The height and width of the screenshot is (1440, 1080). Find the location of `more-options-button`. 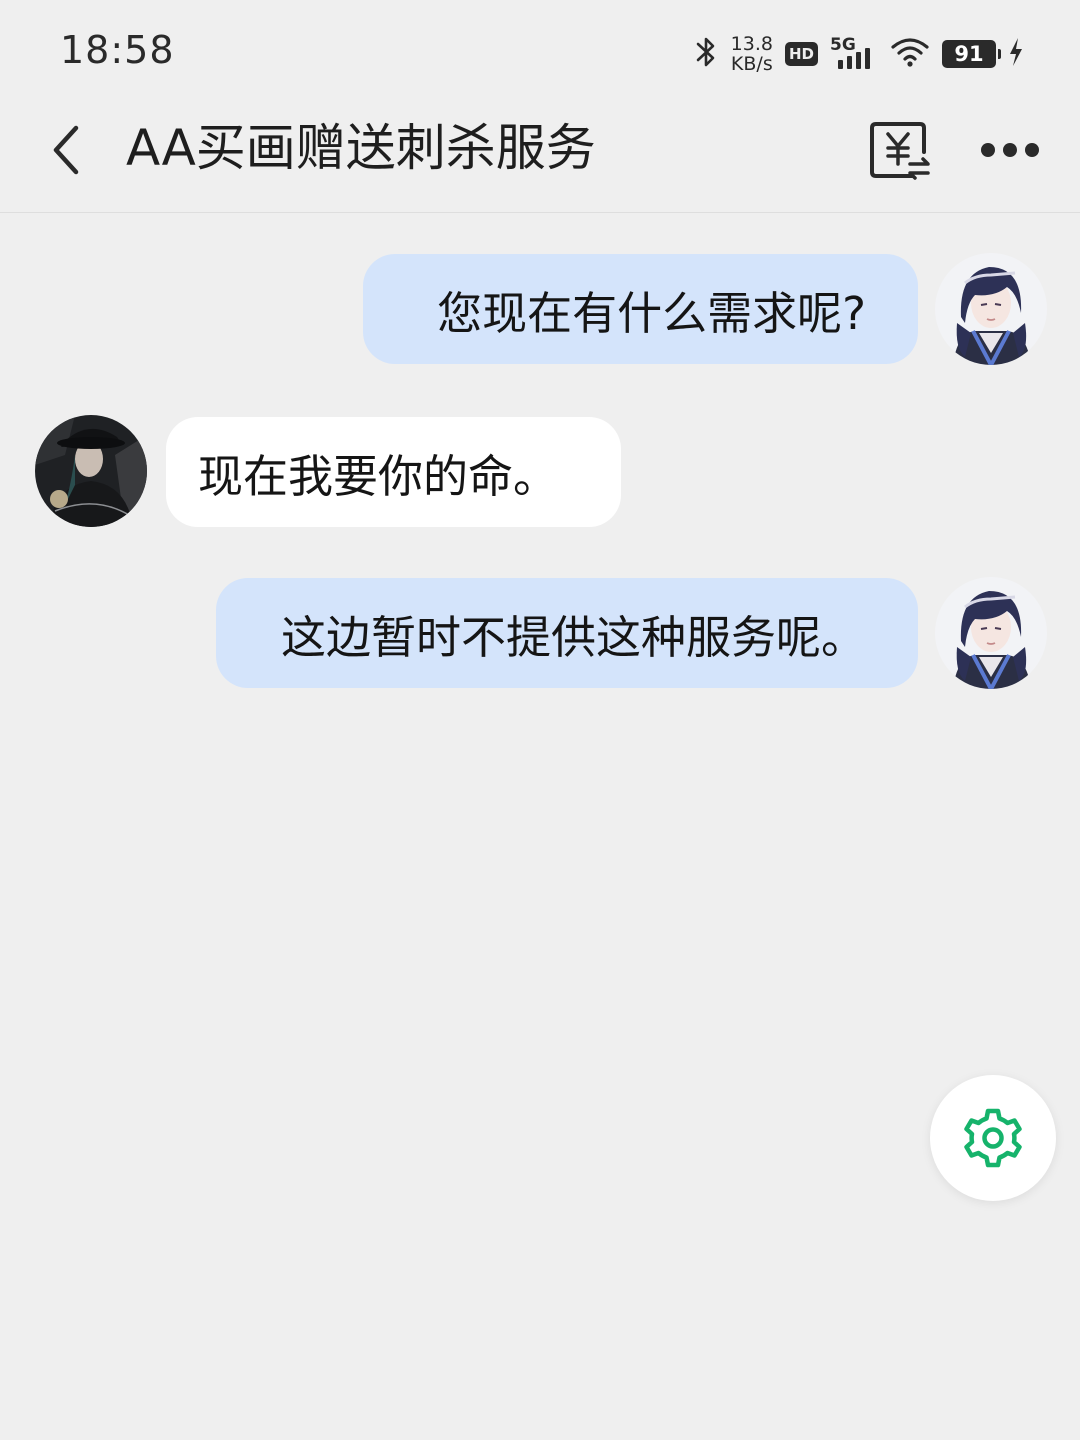

more-options-button is located at coordinates (1010, 150).